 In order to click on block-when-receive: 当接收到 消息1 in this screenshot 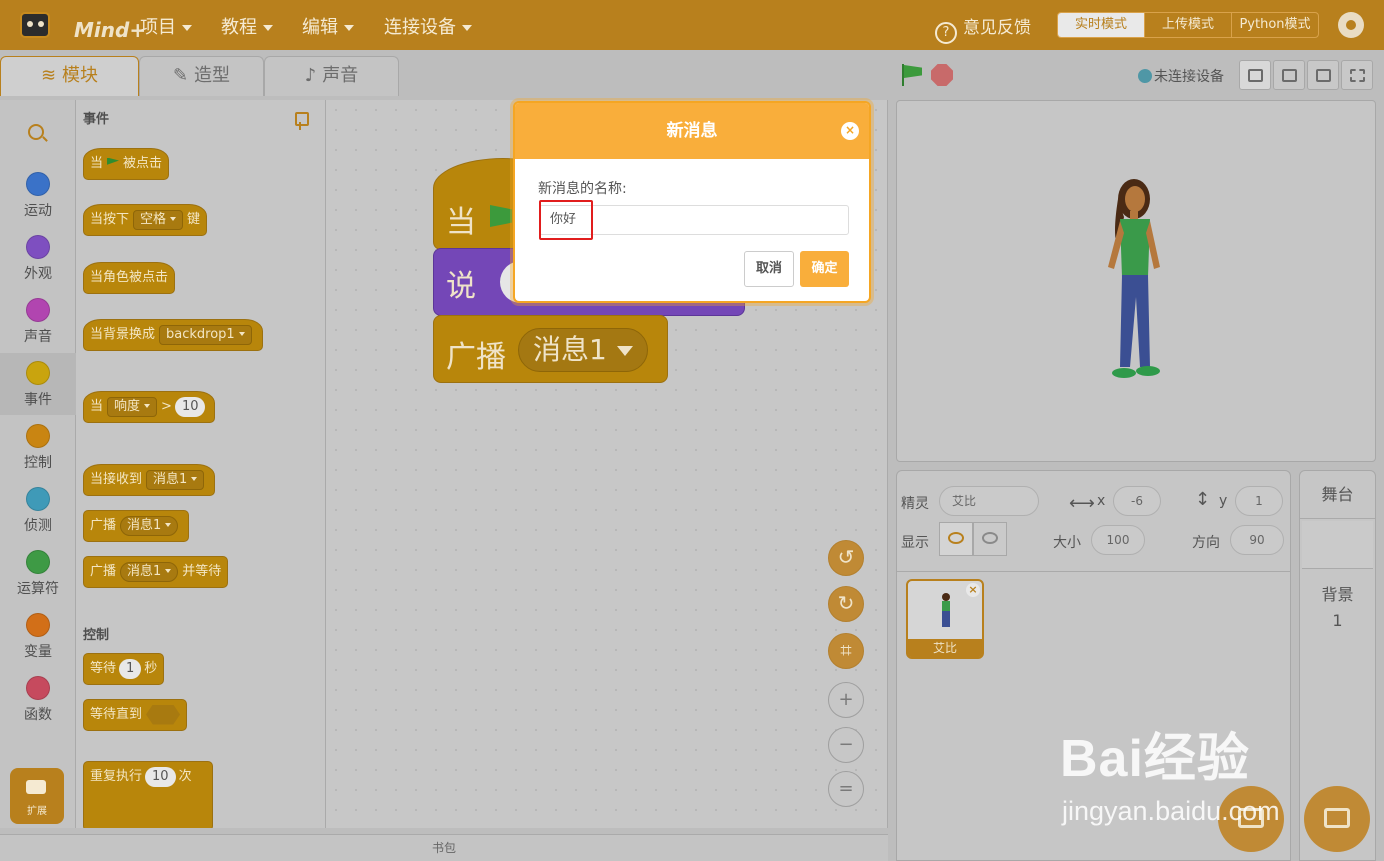, I will do `click(149, 480)`.